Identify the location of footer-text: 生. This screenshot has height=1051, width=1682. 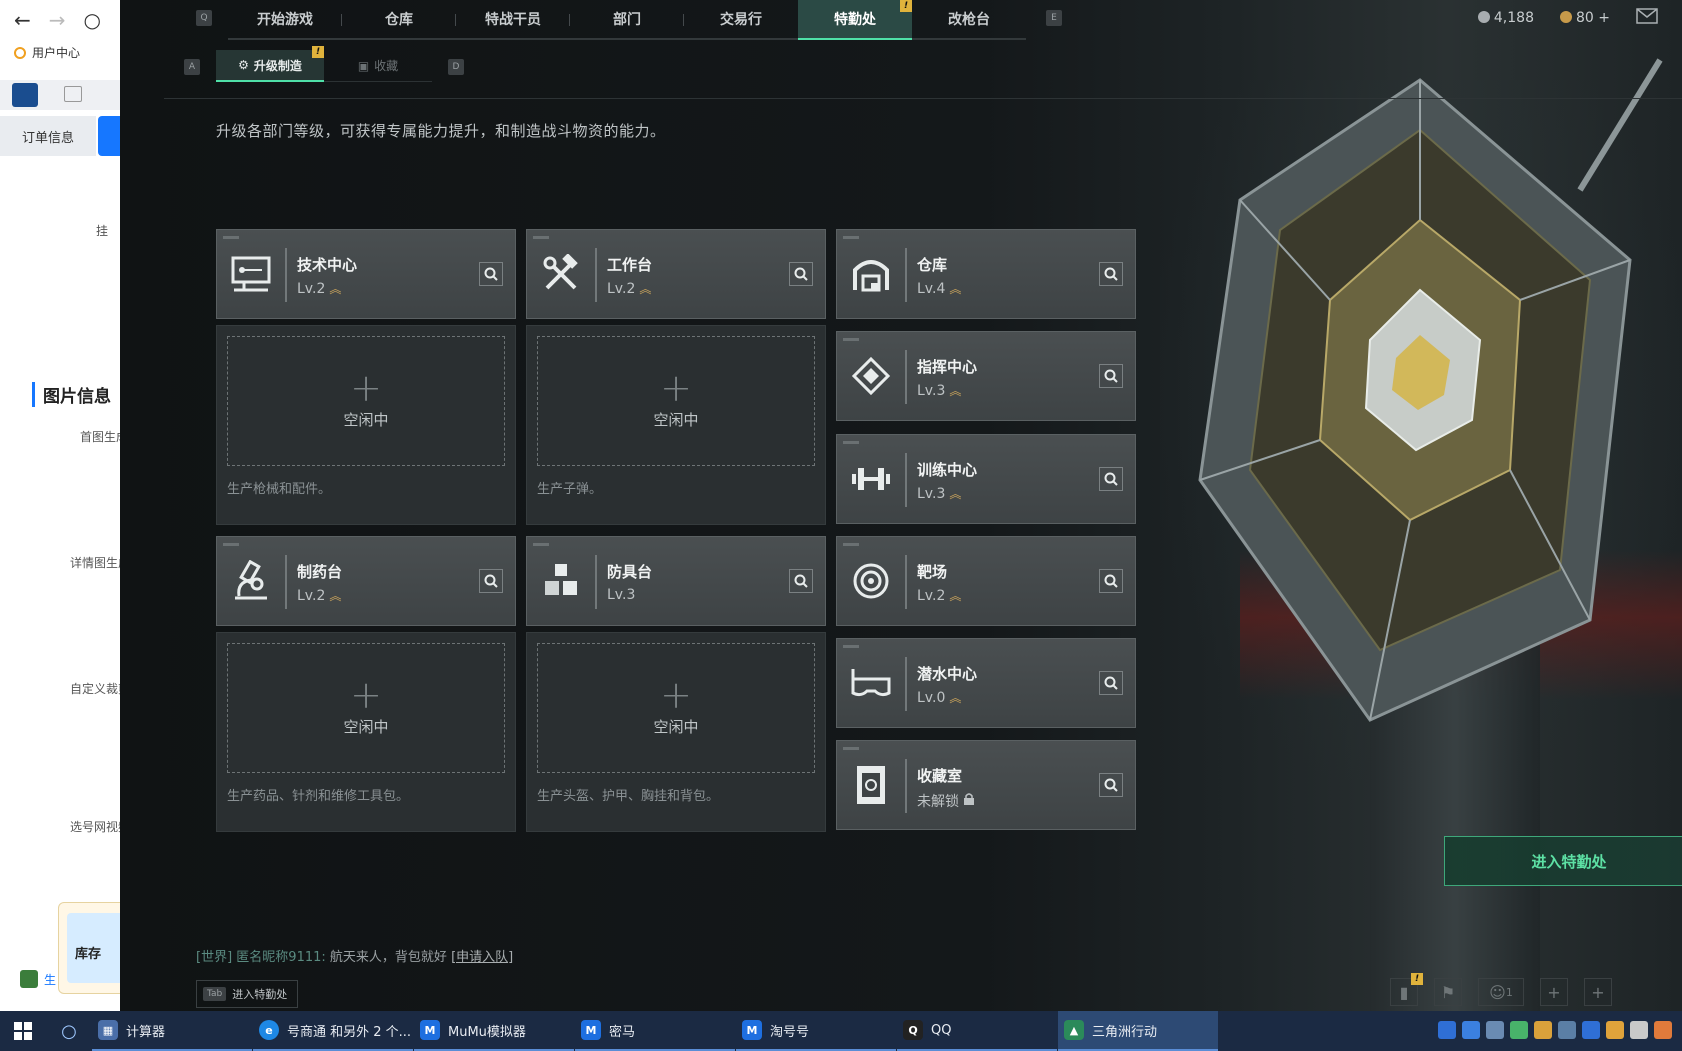
(50, 979).